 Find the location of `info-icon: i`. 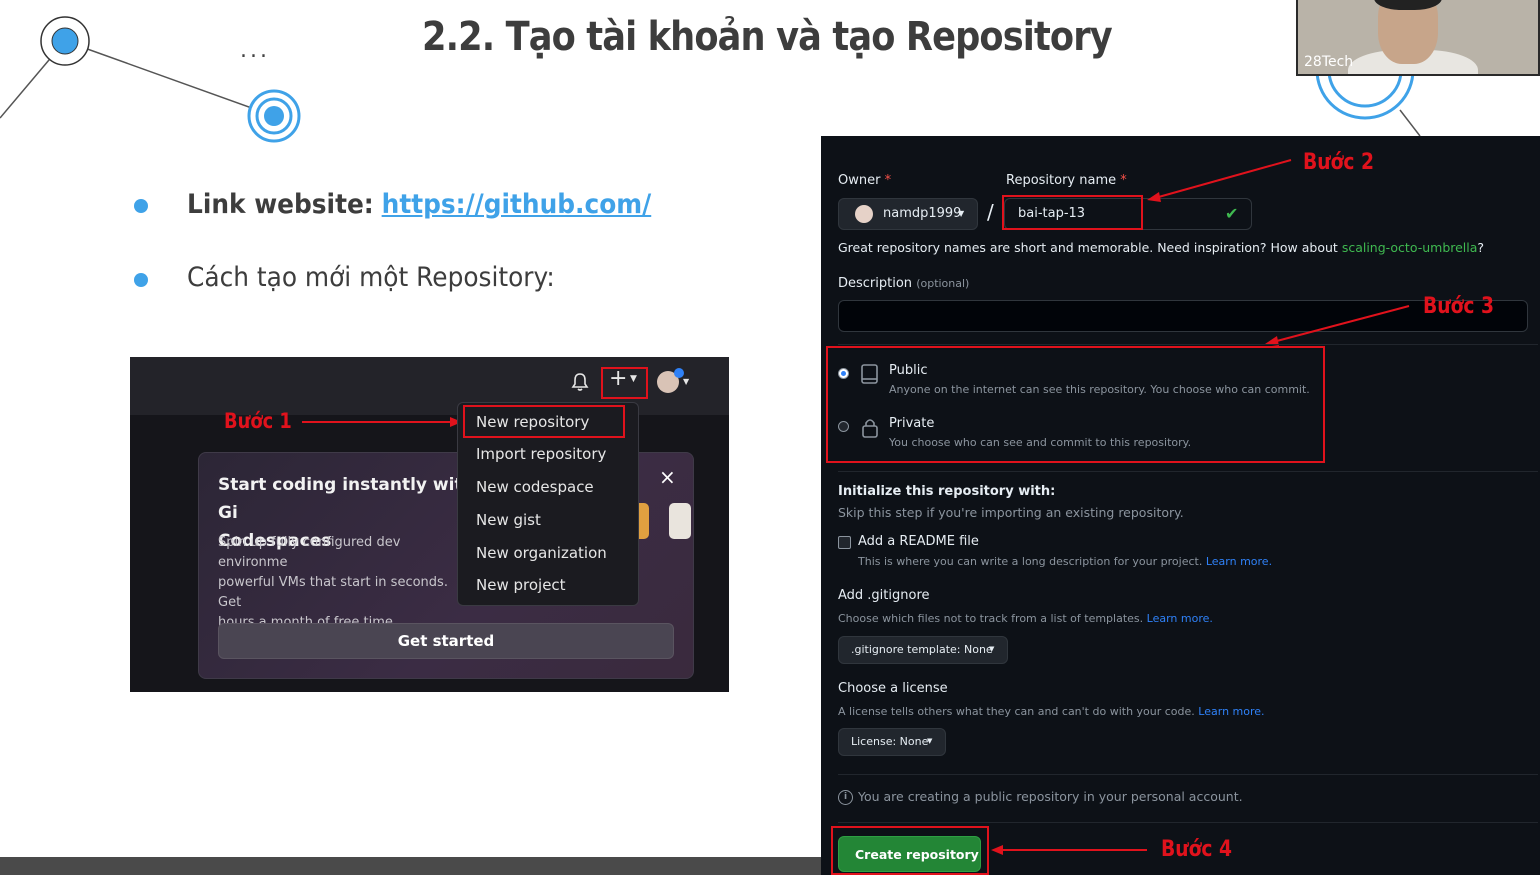

info-icon: i is located at coordinates (845, 797).